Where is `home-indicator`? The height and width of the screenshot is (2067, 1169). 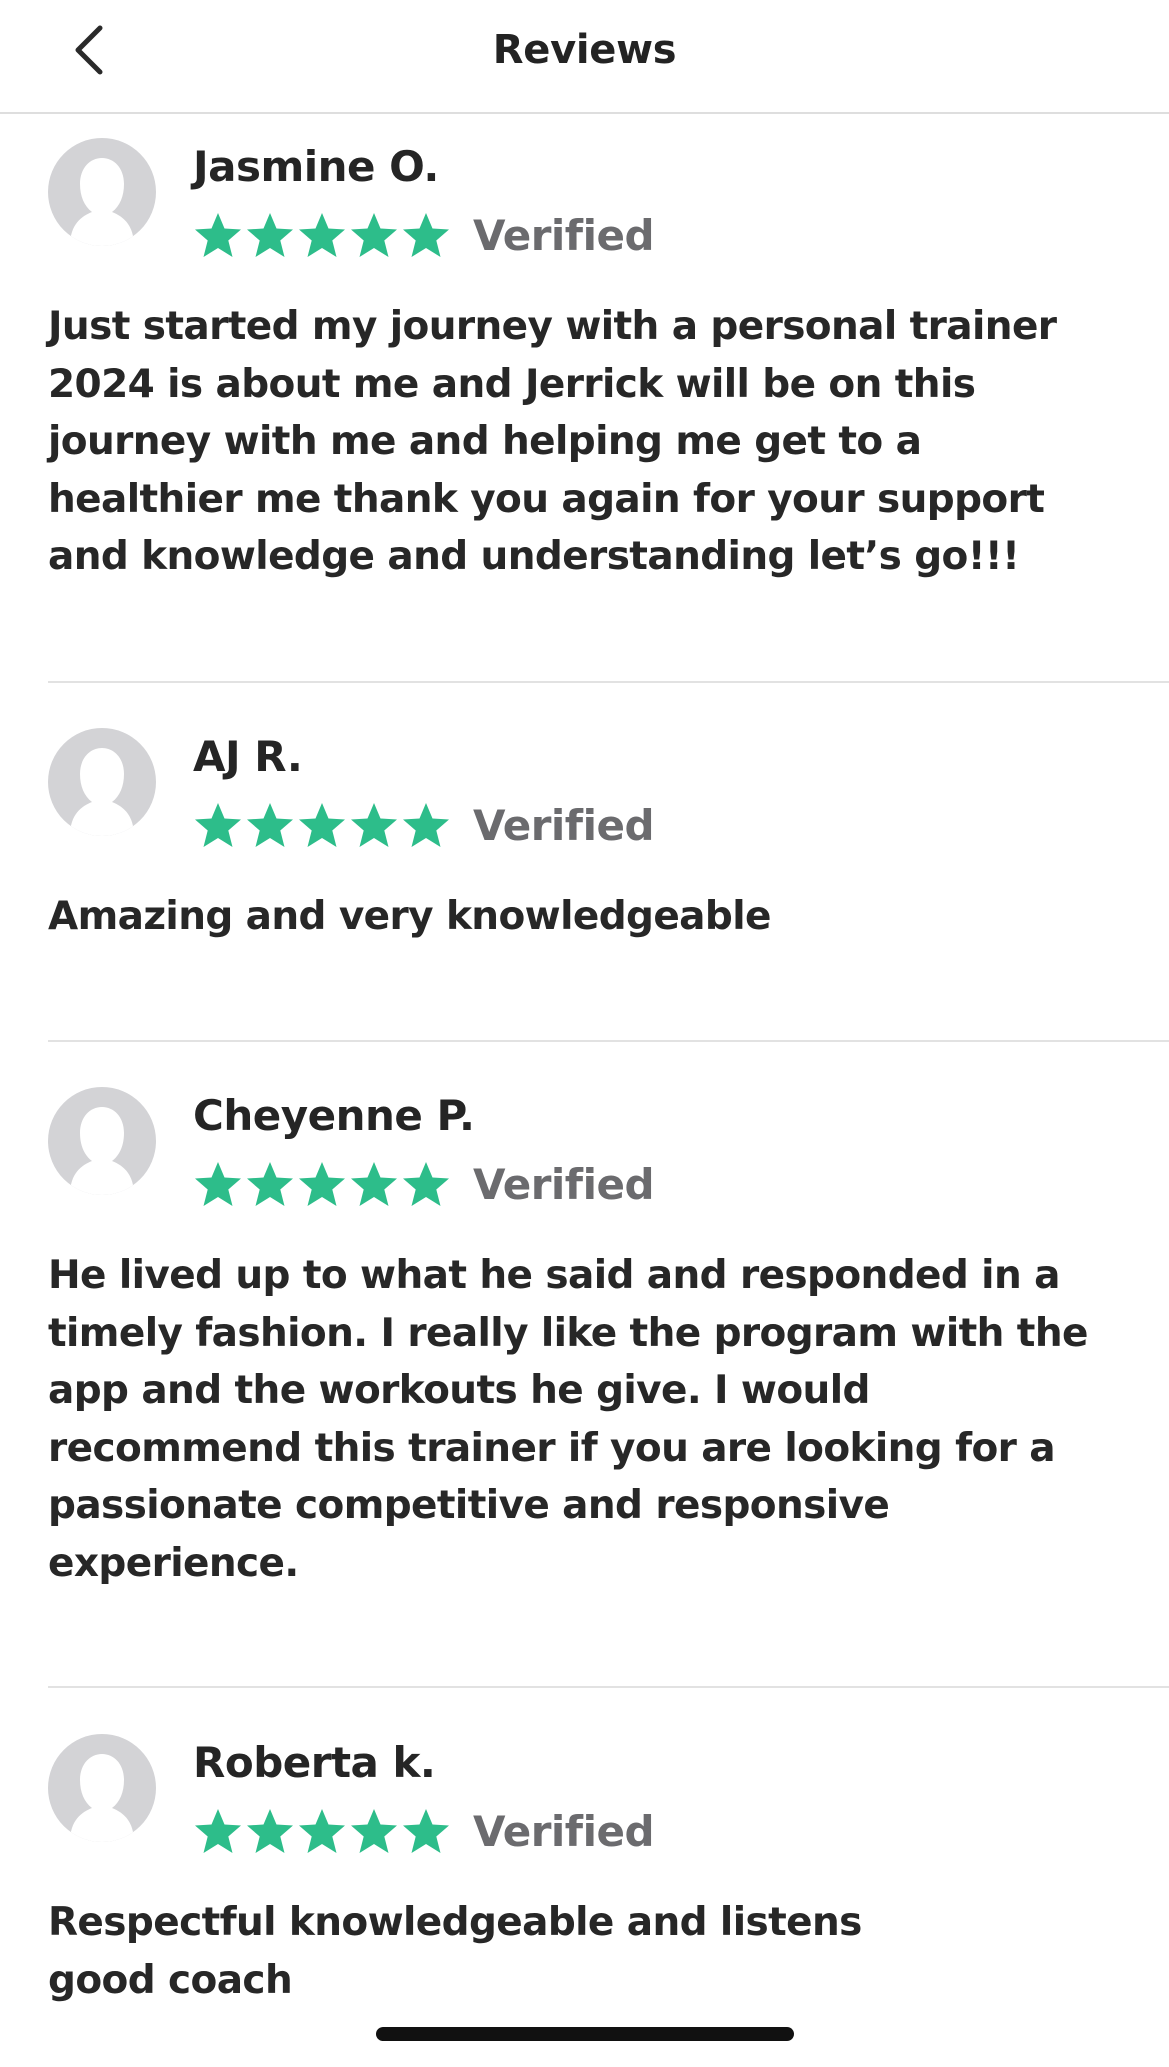 home-indicator is located at coordinates (585, 2034).